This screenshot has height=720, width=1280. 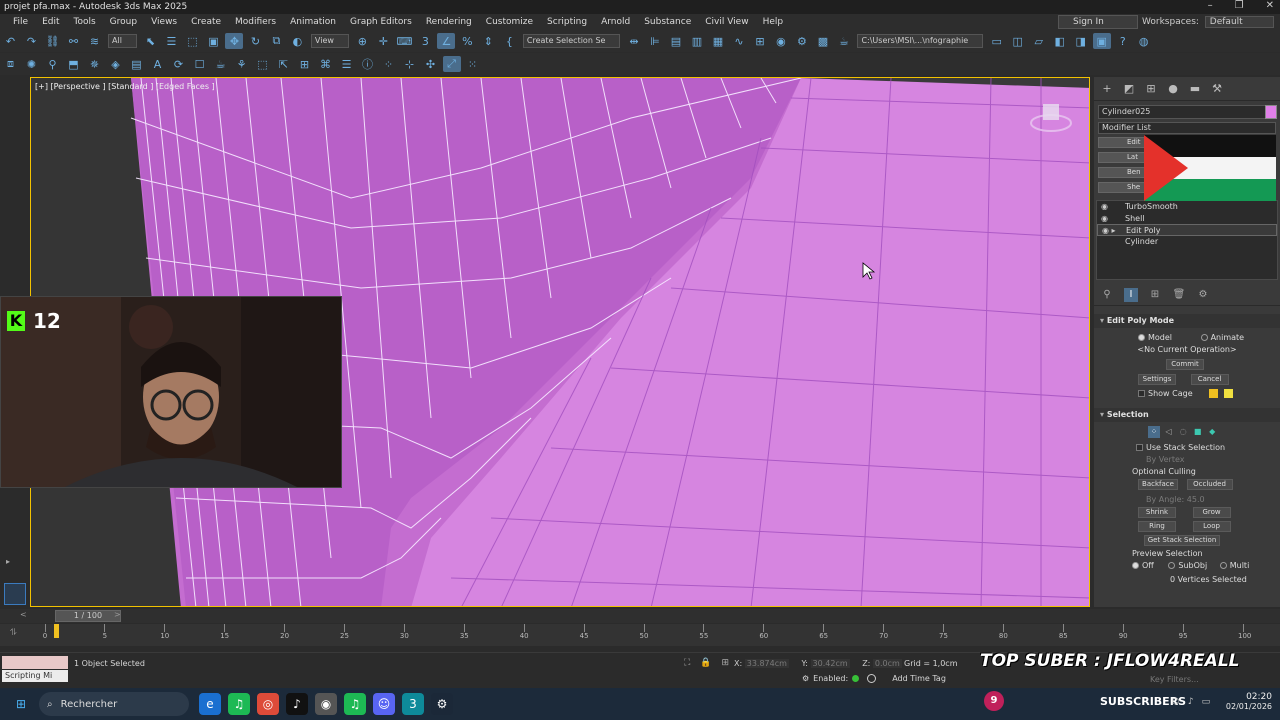 What do you see at coordinates (805, 678) in the screenshot?
I see `time-tag-icon: ⚙` at bounding box center [805, 678].